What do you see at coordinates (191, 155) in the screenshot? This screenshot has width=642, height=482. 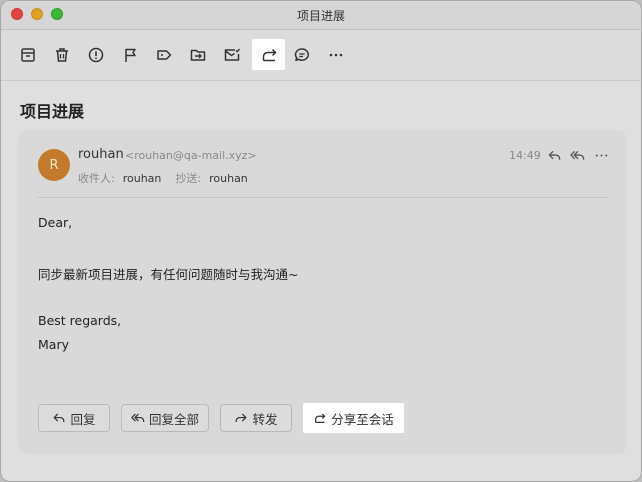 I see `sender-email: <rouhan@qa-mail.xyz>` at bounding box center [191, 155].